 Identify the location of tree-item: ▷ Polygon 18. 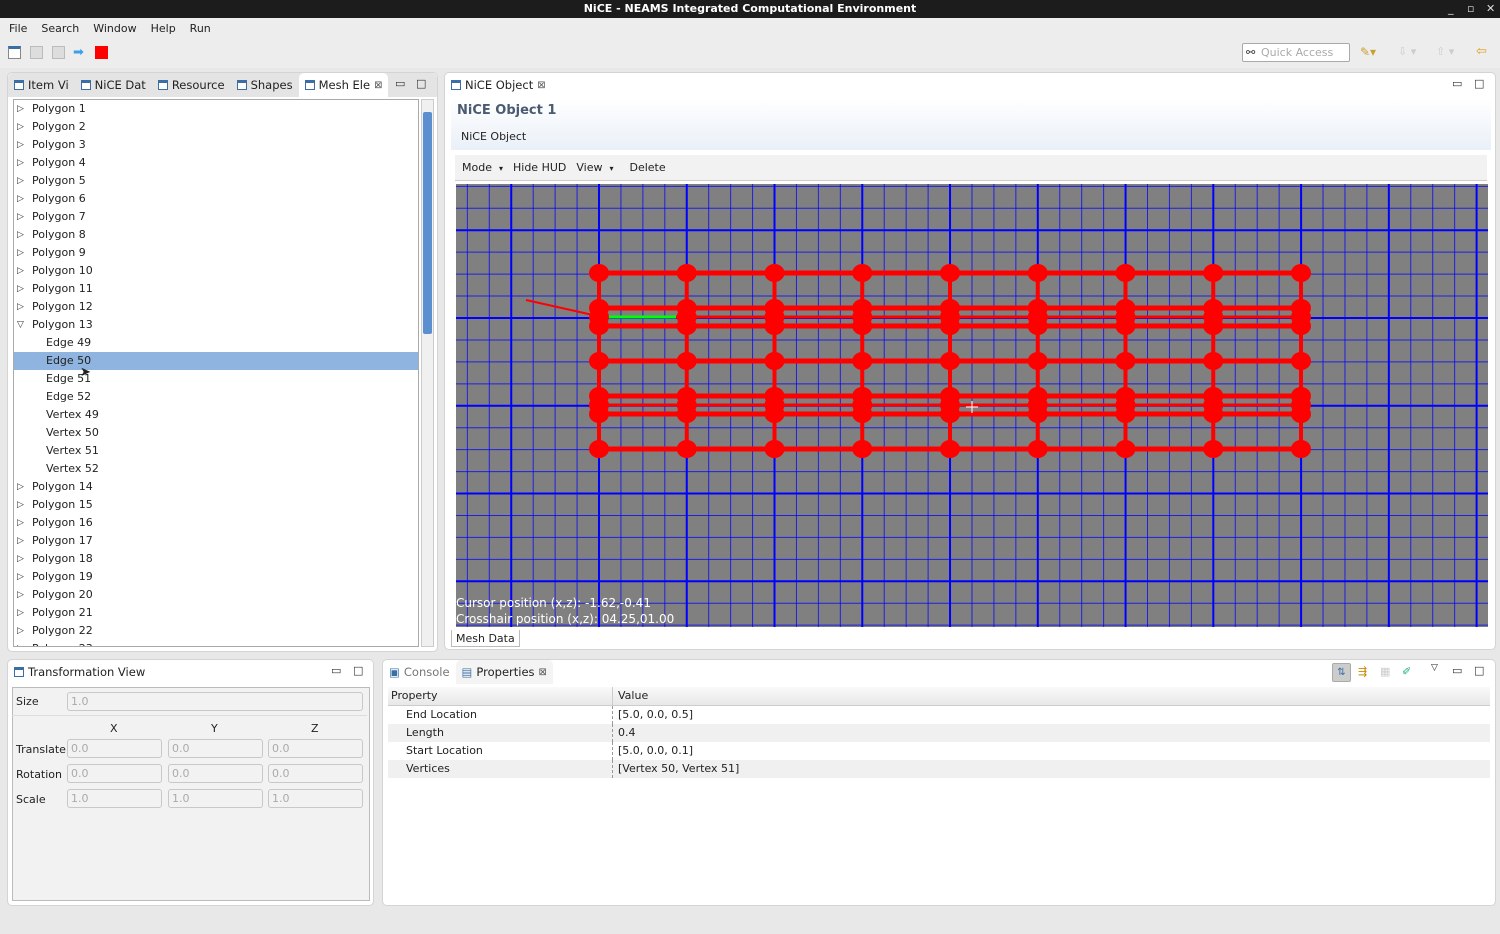
(216, 559).